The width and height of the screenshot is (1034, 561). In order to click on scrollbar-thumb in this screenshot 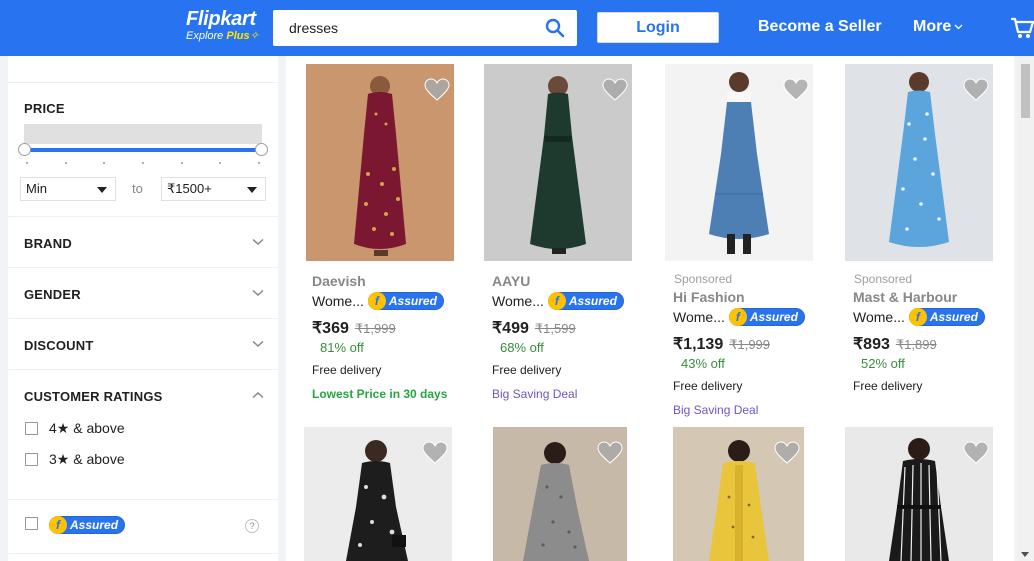, I will do `click(1025, 91)`.